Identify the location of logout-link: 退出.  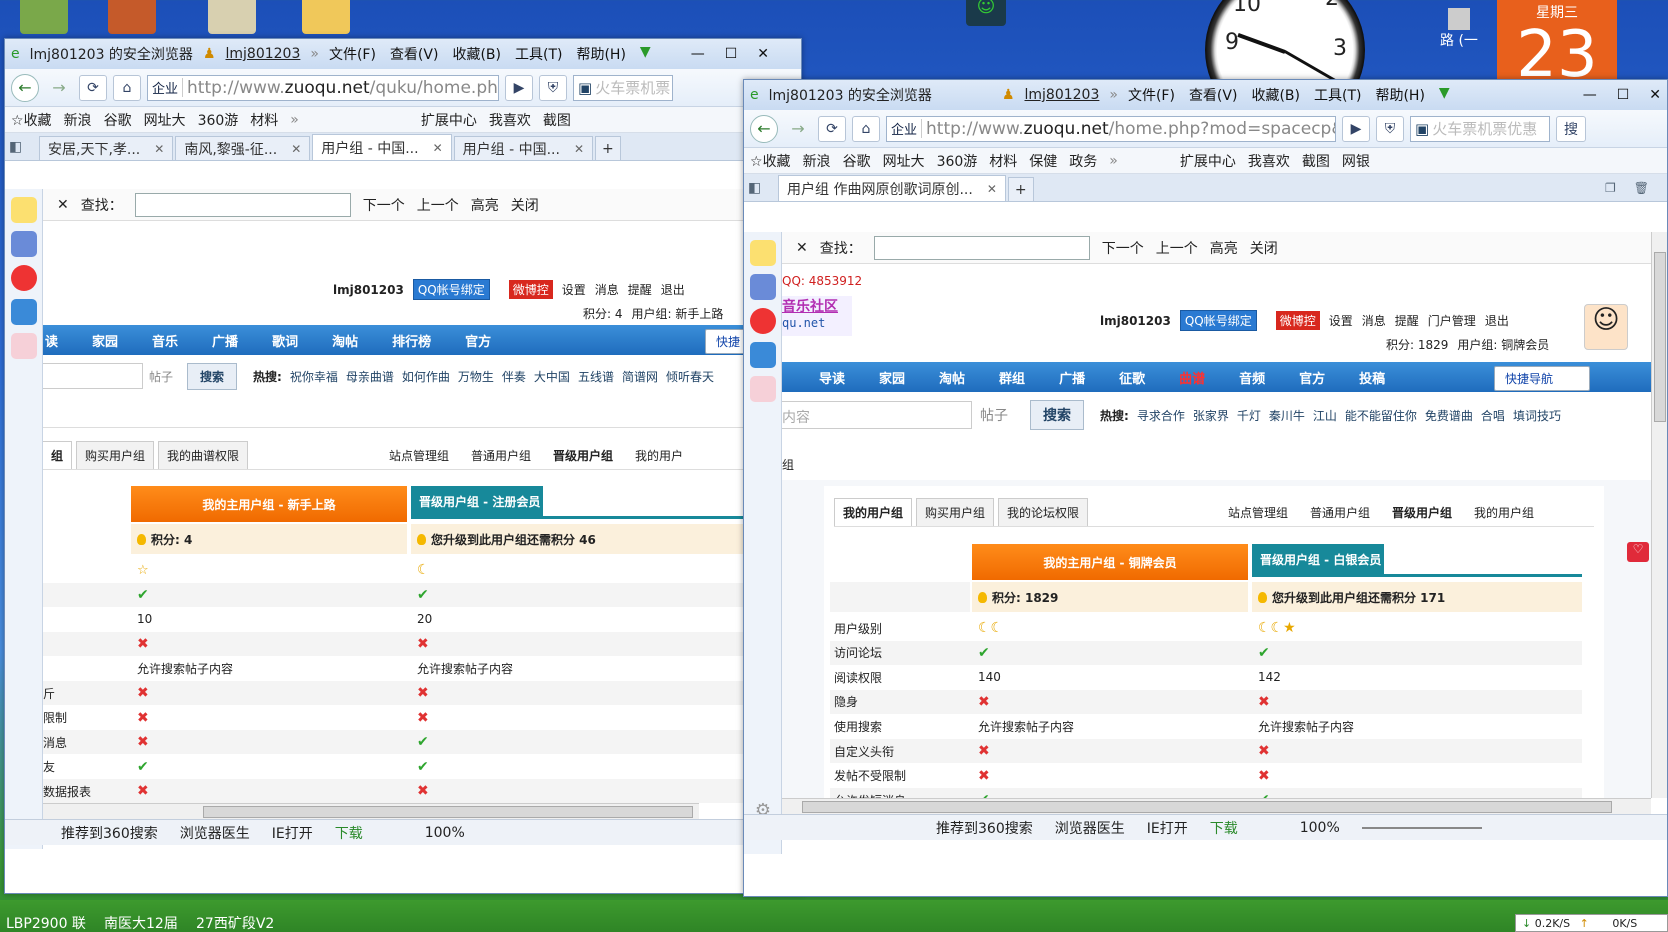
(673, 289).